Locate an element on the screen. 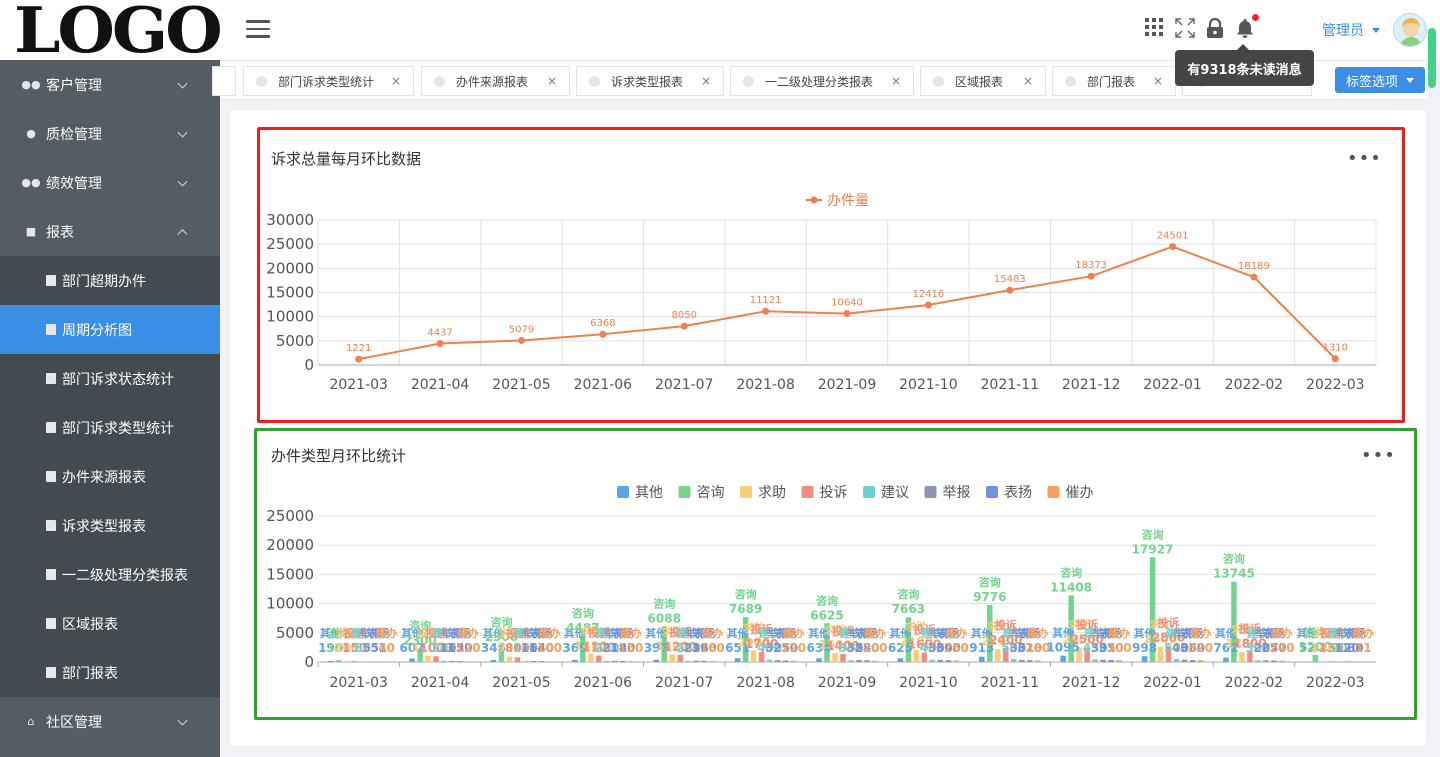 Image resolution: width=1440 pixels, height=757 pixels. sidebar-subitem: 一二级处理分类报表 is located at coordinates (110, 574).